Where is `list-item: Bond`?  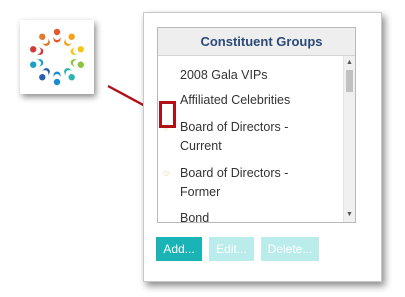 list-item: Bond is located at coordinates (194, 214).